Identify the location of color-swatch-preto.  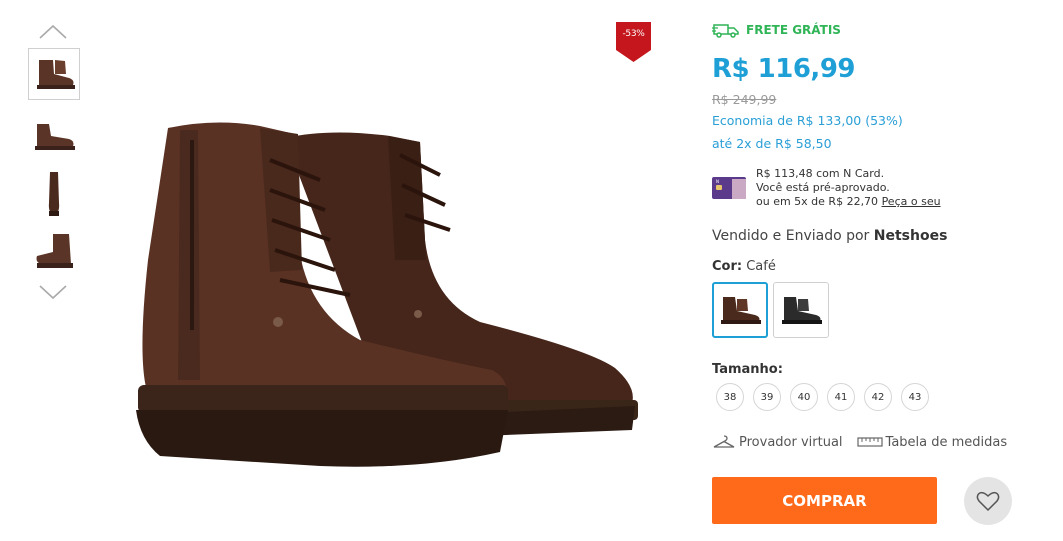
(801, 310).